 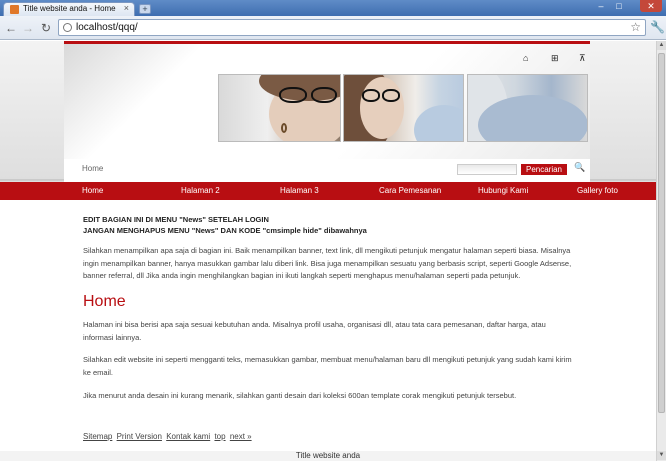 What do you see at coordinates (597, 190) in the screenshot?
I see `nav-item-gallery-foto: Gallery foto` at bounding box center [597, 190].